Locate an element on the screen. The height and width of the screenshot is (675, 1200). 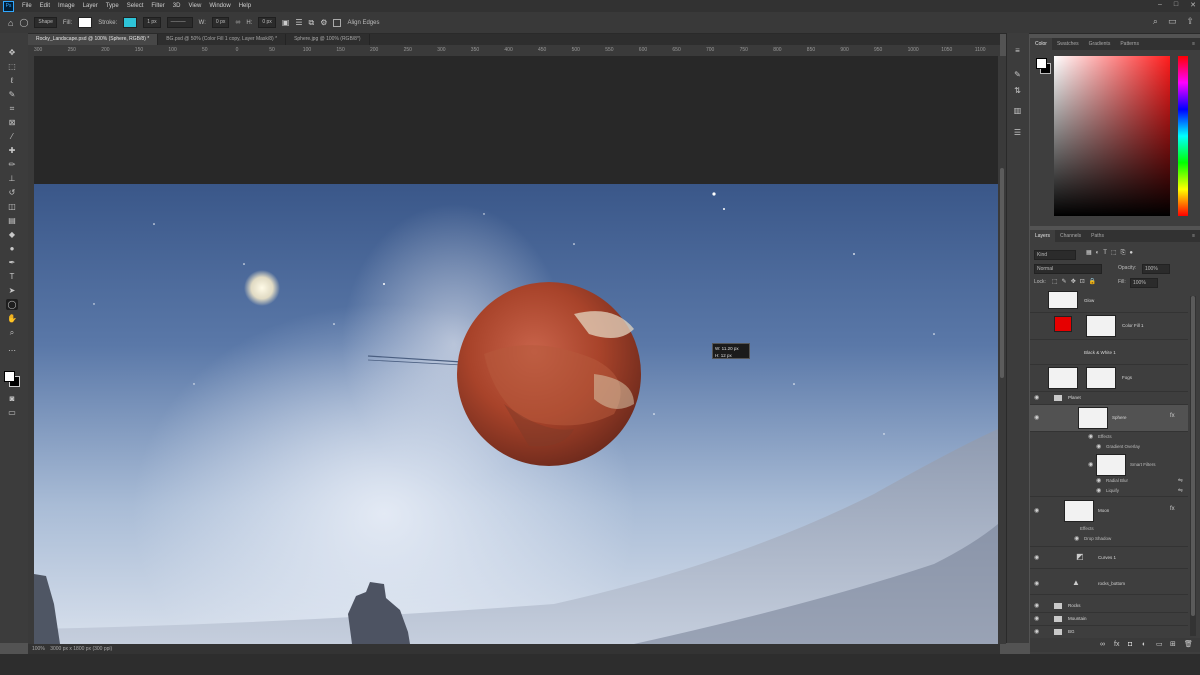
menu-edit: Edit is located at coordinates (45, 6).